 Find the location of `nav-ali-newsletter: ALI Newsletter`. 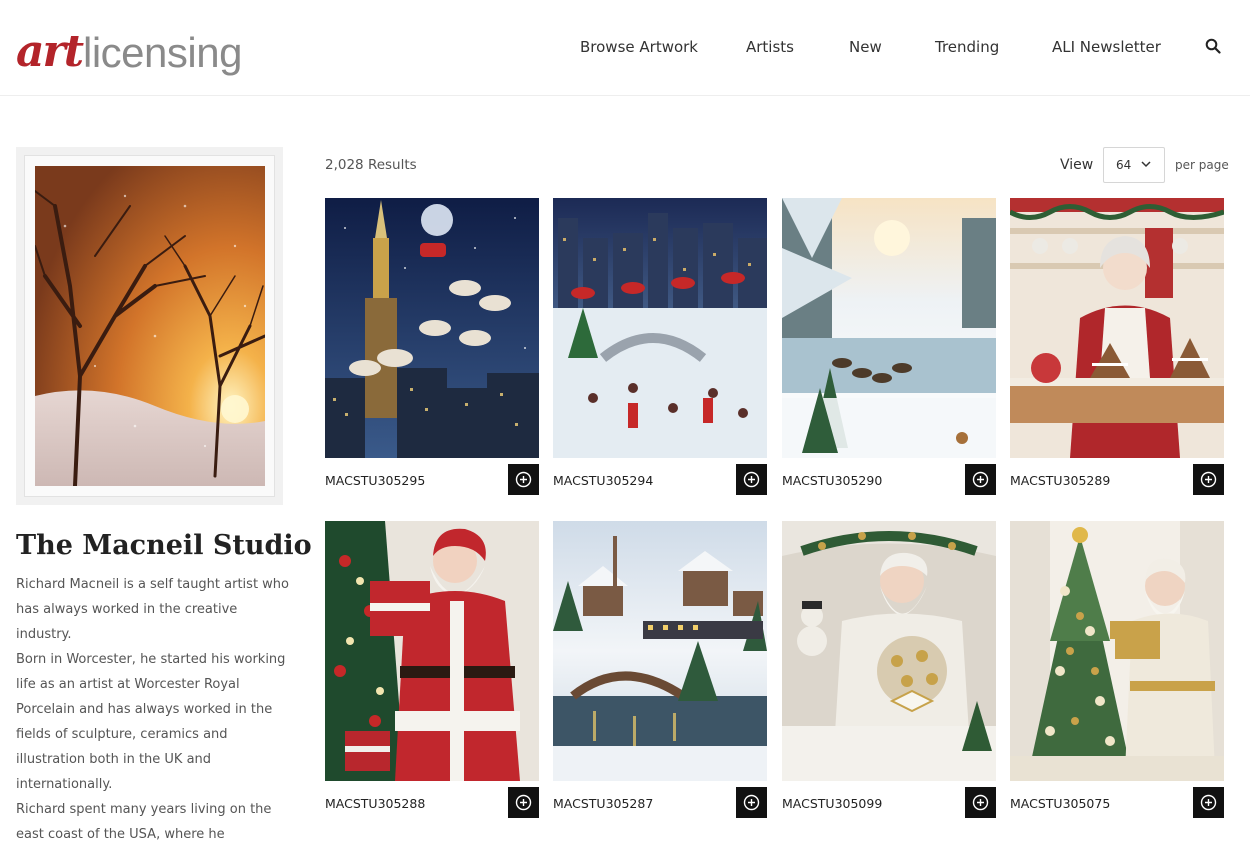

nav-ali-newsletter: ALI Newsletter is located at coordinates (1106, 47).